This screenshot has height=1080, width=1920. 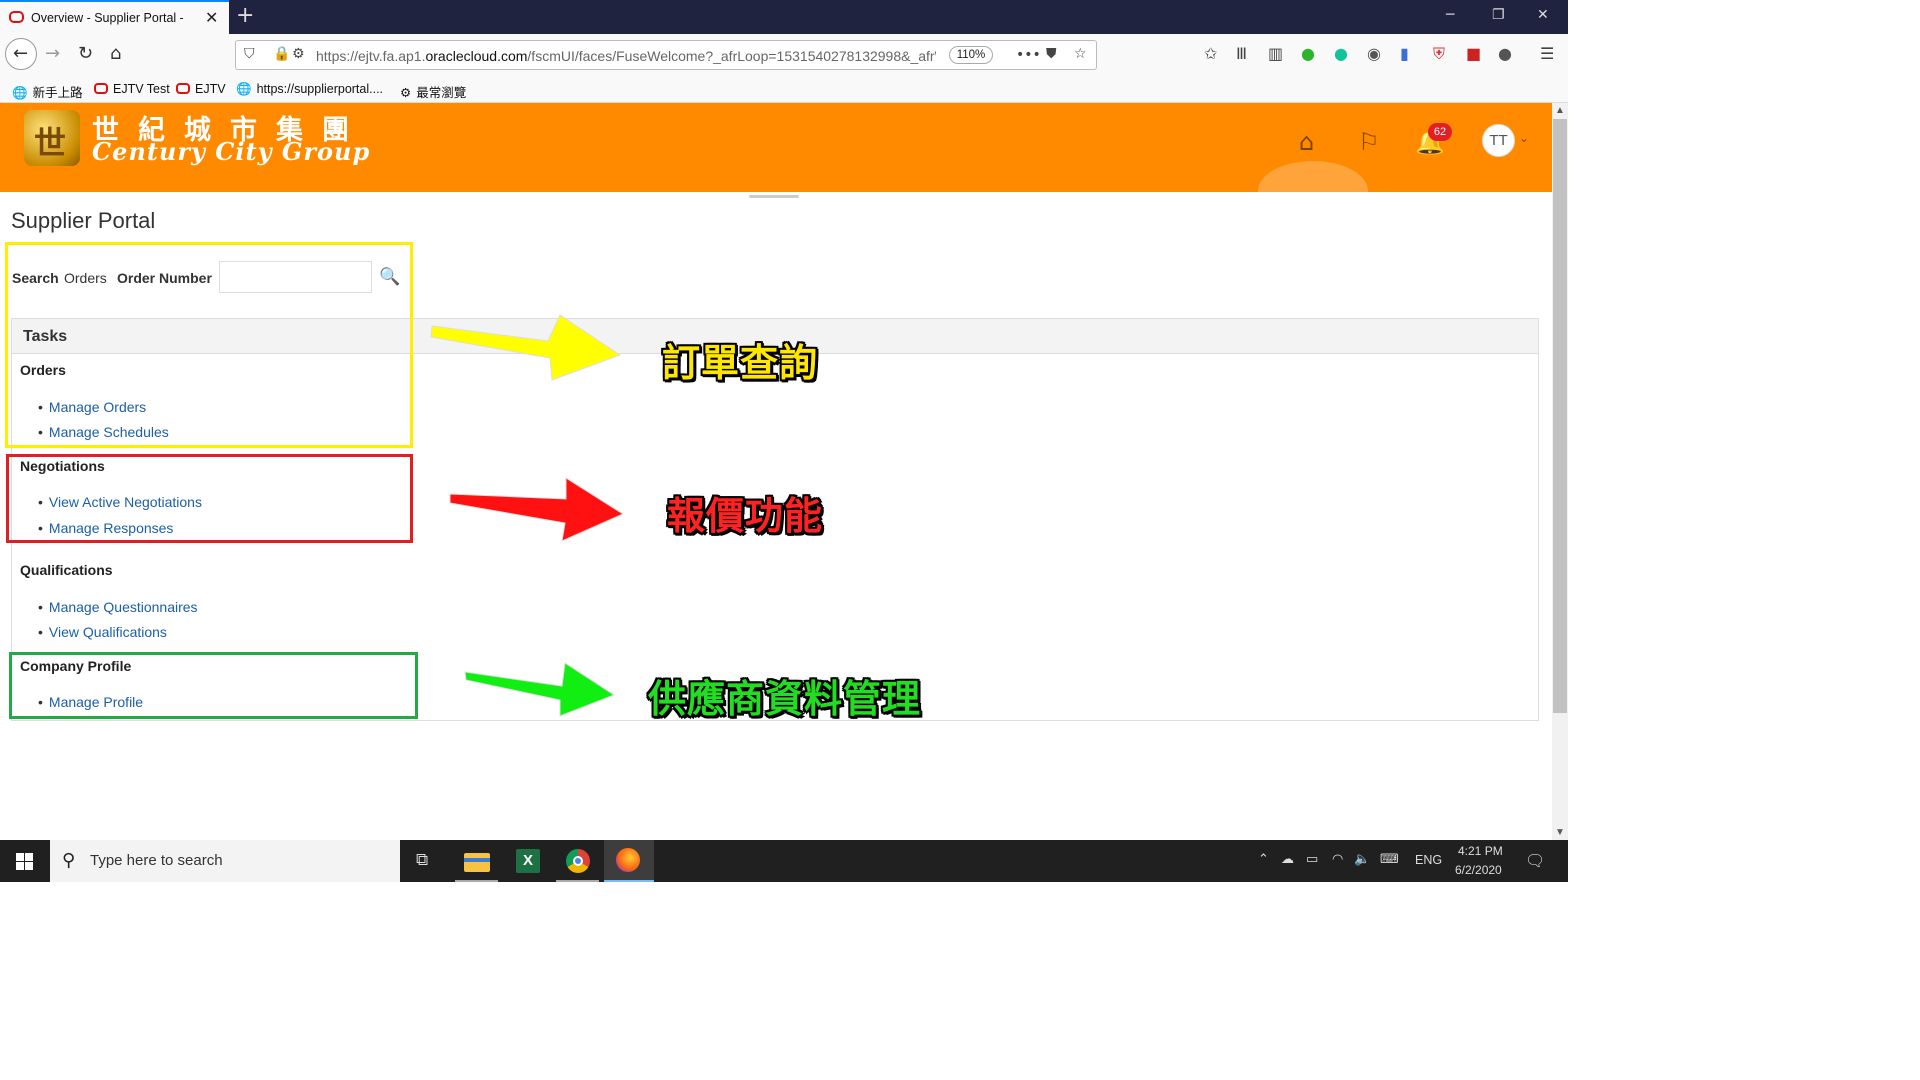 I want to click on taskbar-search-box: ⚲ Type here to search, so click(x=225, y=861).